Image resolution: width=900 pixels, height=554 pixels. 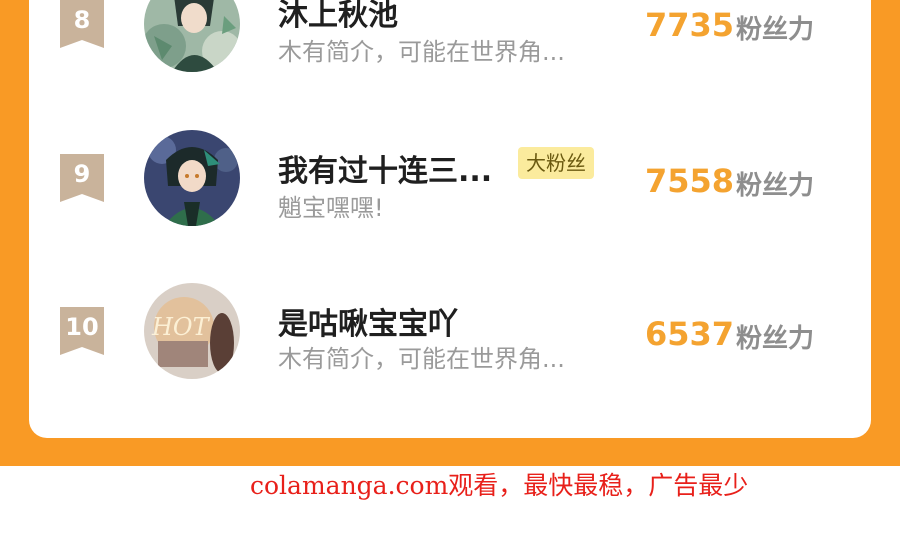 I want to click on big-fan-badge: 大粉丝, so click(x=556, y=163).